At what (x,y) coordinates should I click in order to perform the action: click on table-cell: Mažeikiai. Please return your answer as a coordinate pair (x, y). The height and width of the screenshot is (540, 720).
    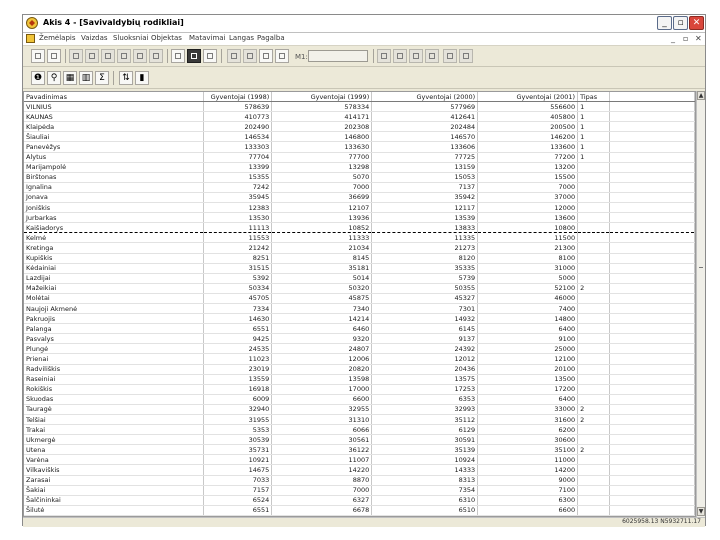
    Looking at the image, I should click on (114, 288).